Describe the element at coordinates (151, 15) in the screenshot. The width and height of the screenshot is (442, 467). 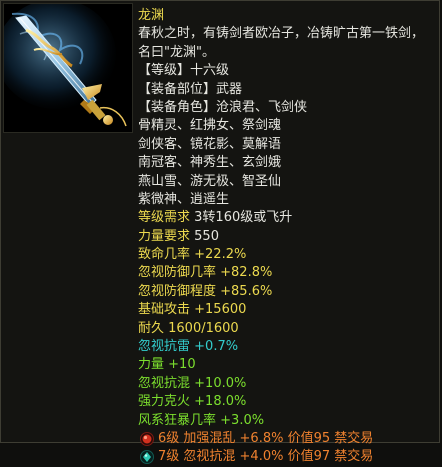
I see `item-name: 龙渊` at that location.